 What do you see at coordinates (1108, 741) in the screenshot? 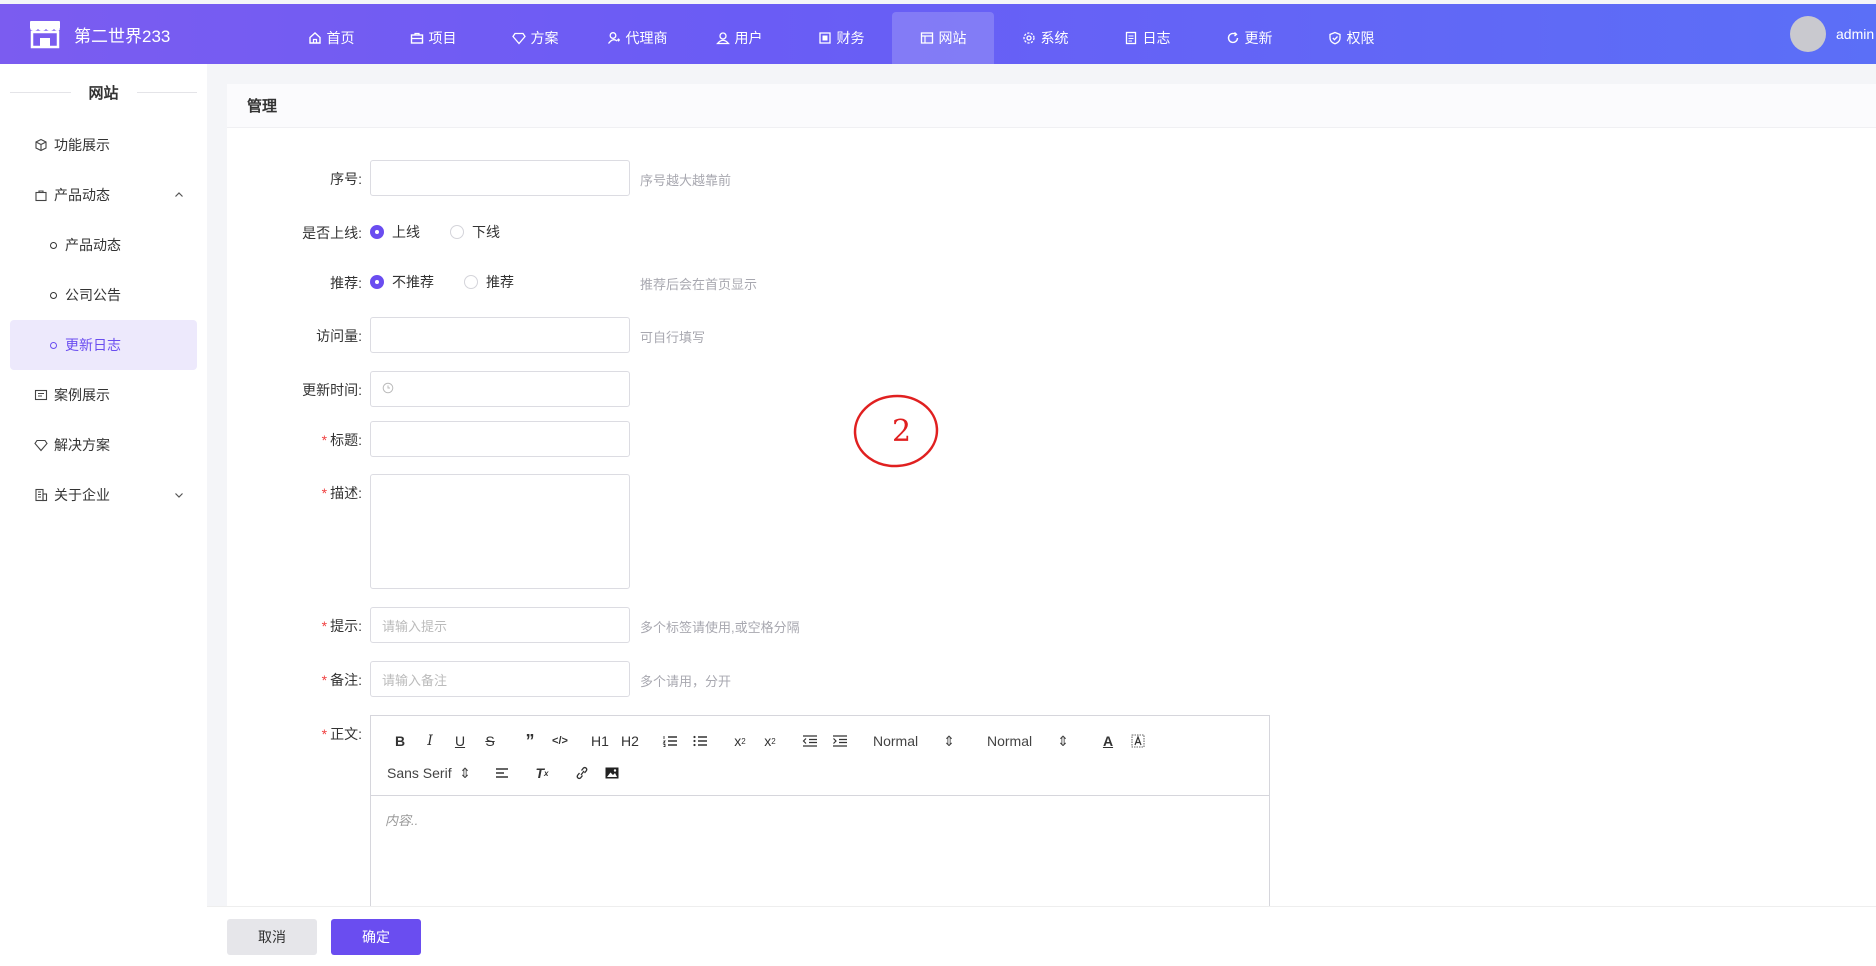
I see `text-color-icon: A` at bounding box center [1108, 741].